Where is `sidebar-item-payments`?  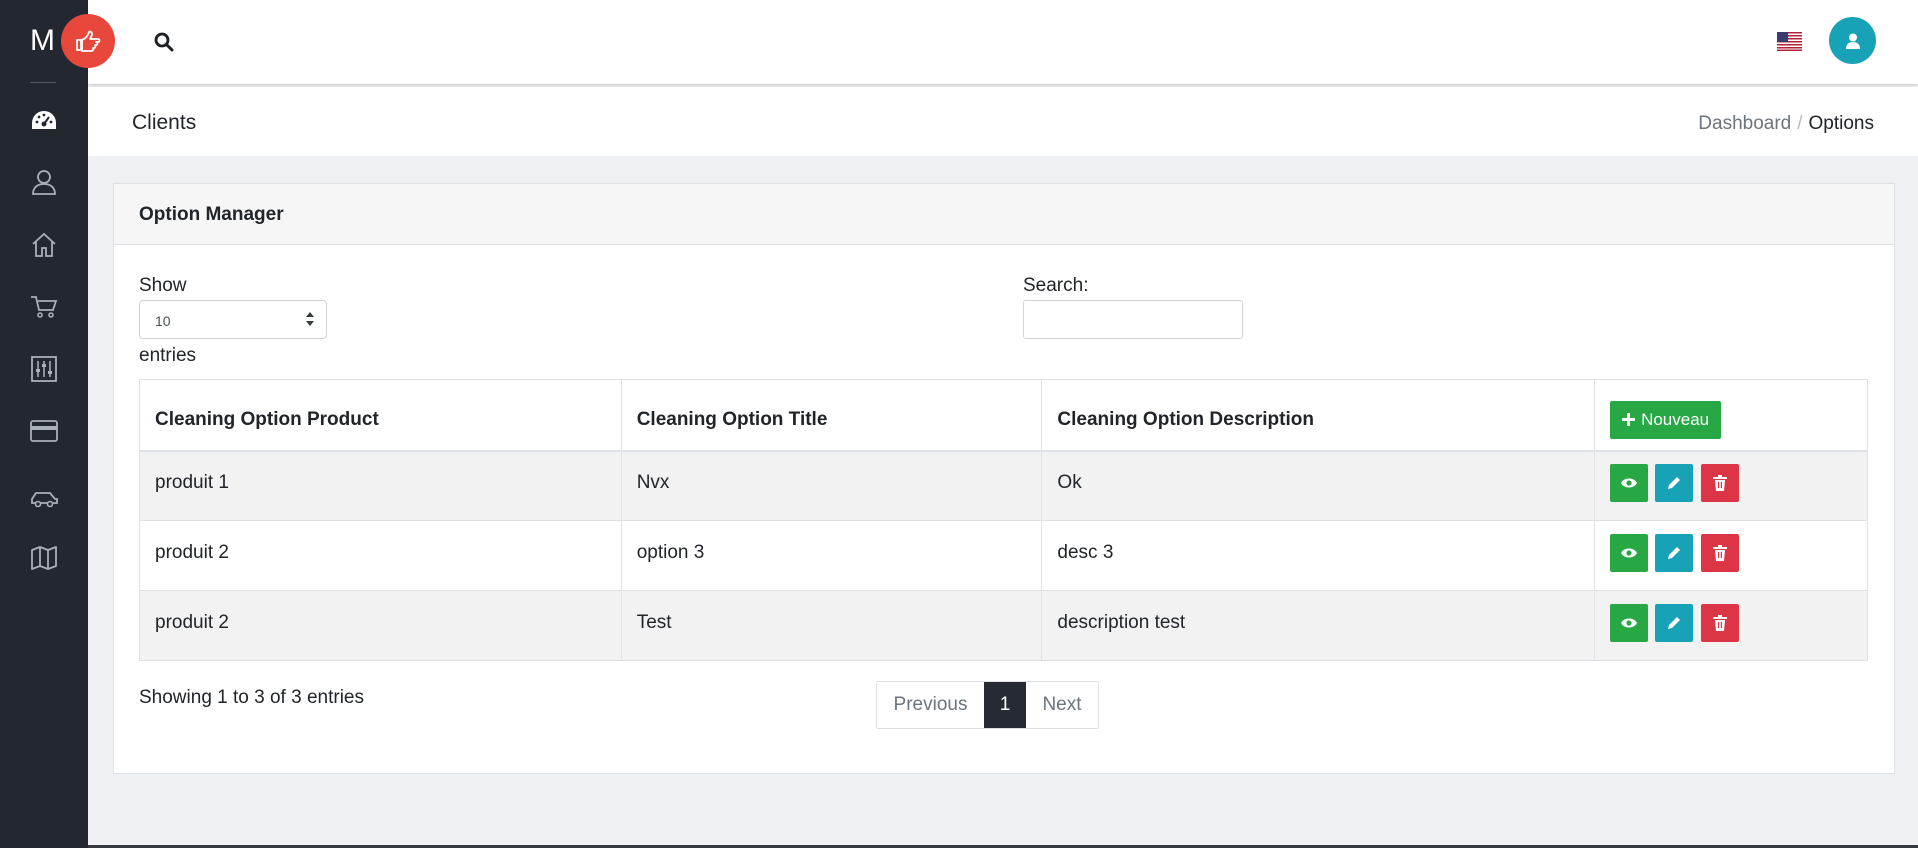
sidebar-item-payments is located at coordinates (44, 431).